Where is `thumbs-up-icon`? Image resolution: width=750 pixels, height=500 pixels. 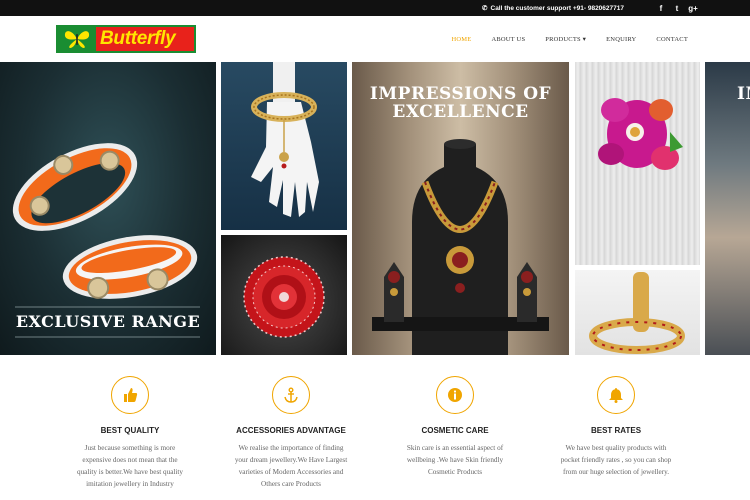
thumbs-up-icon is located at coordinates (131, 395).